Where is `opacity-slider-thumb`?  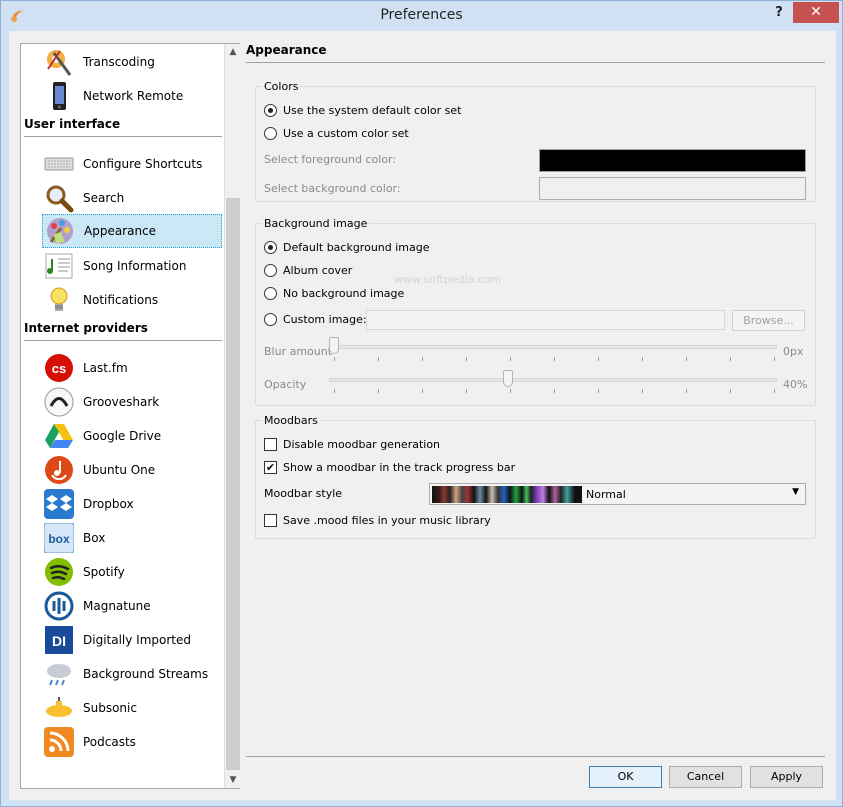 opacity-slider-thumb is located at coordinates (508, 378).